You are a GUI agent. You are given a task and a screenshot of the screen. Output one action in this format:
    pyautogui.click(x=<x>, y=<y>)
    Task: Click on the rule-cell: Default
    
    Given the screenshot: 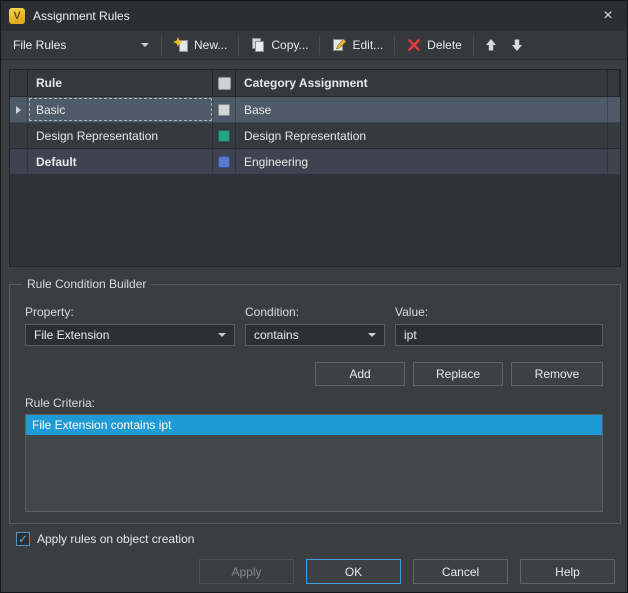 What is the action you would take?
    pyautogui.click(x=120, y=161)
    